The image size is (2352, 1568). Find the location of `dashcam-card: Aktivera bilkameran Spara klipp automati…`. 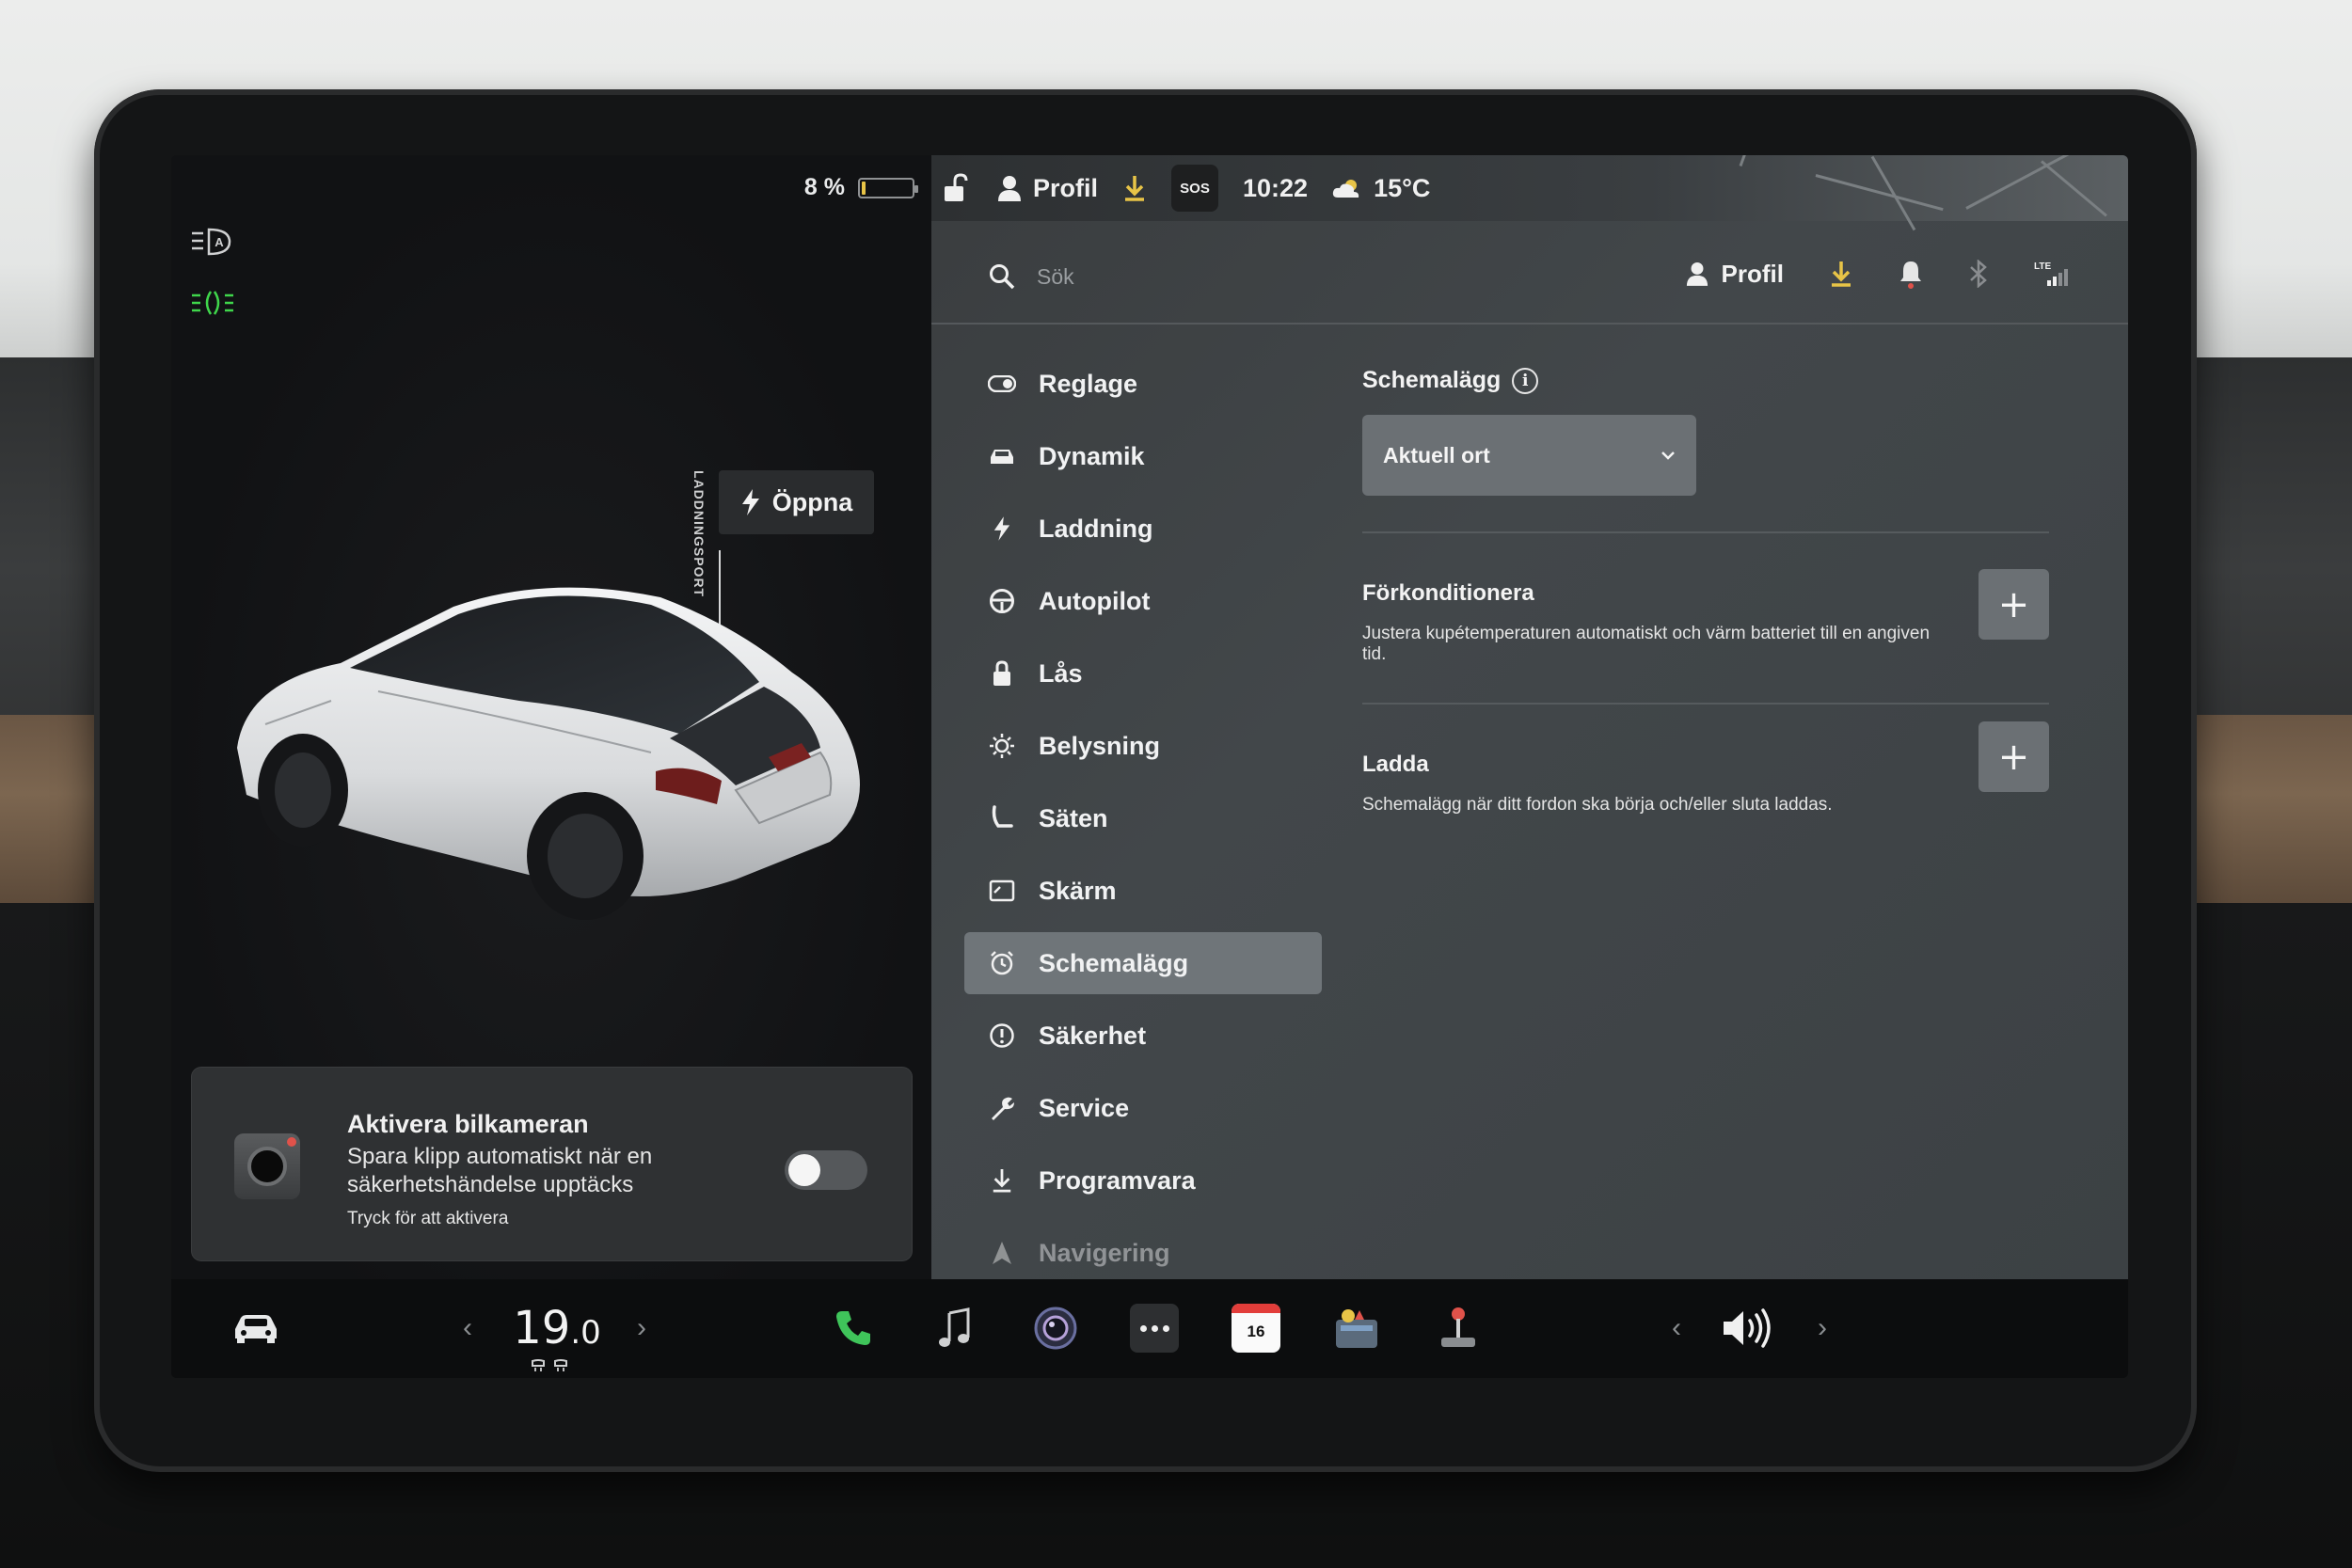

dashcam-card: Aktivera bilkameran Spara klipp automati… is located at coordinates (552, 1164).